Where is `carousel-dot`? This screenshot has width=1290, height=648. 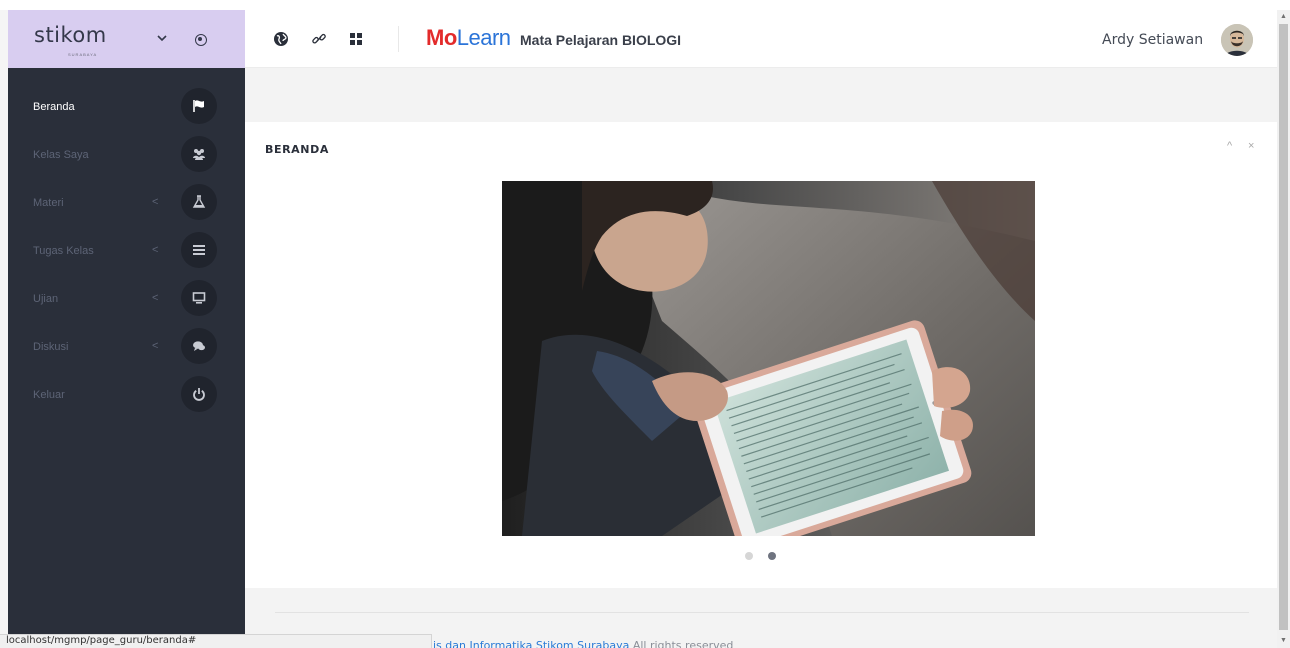 carousel-dot is located at coordinates (749, 556).